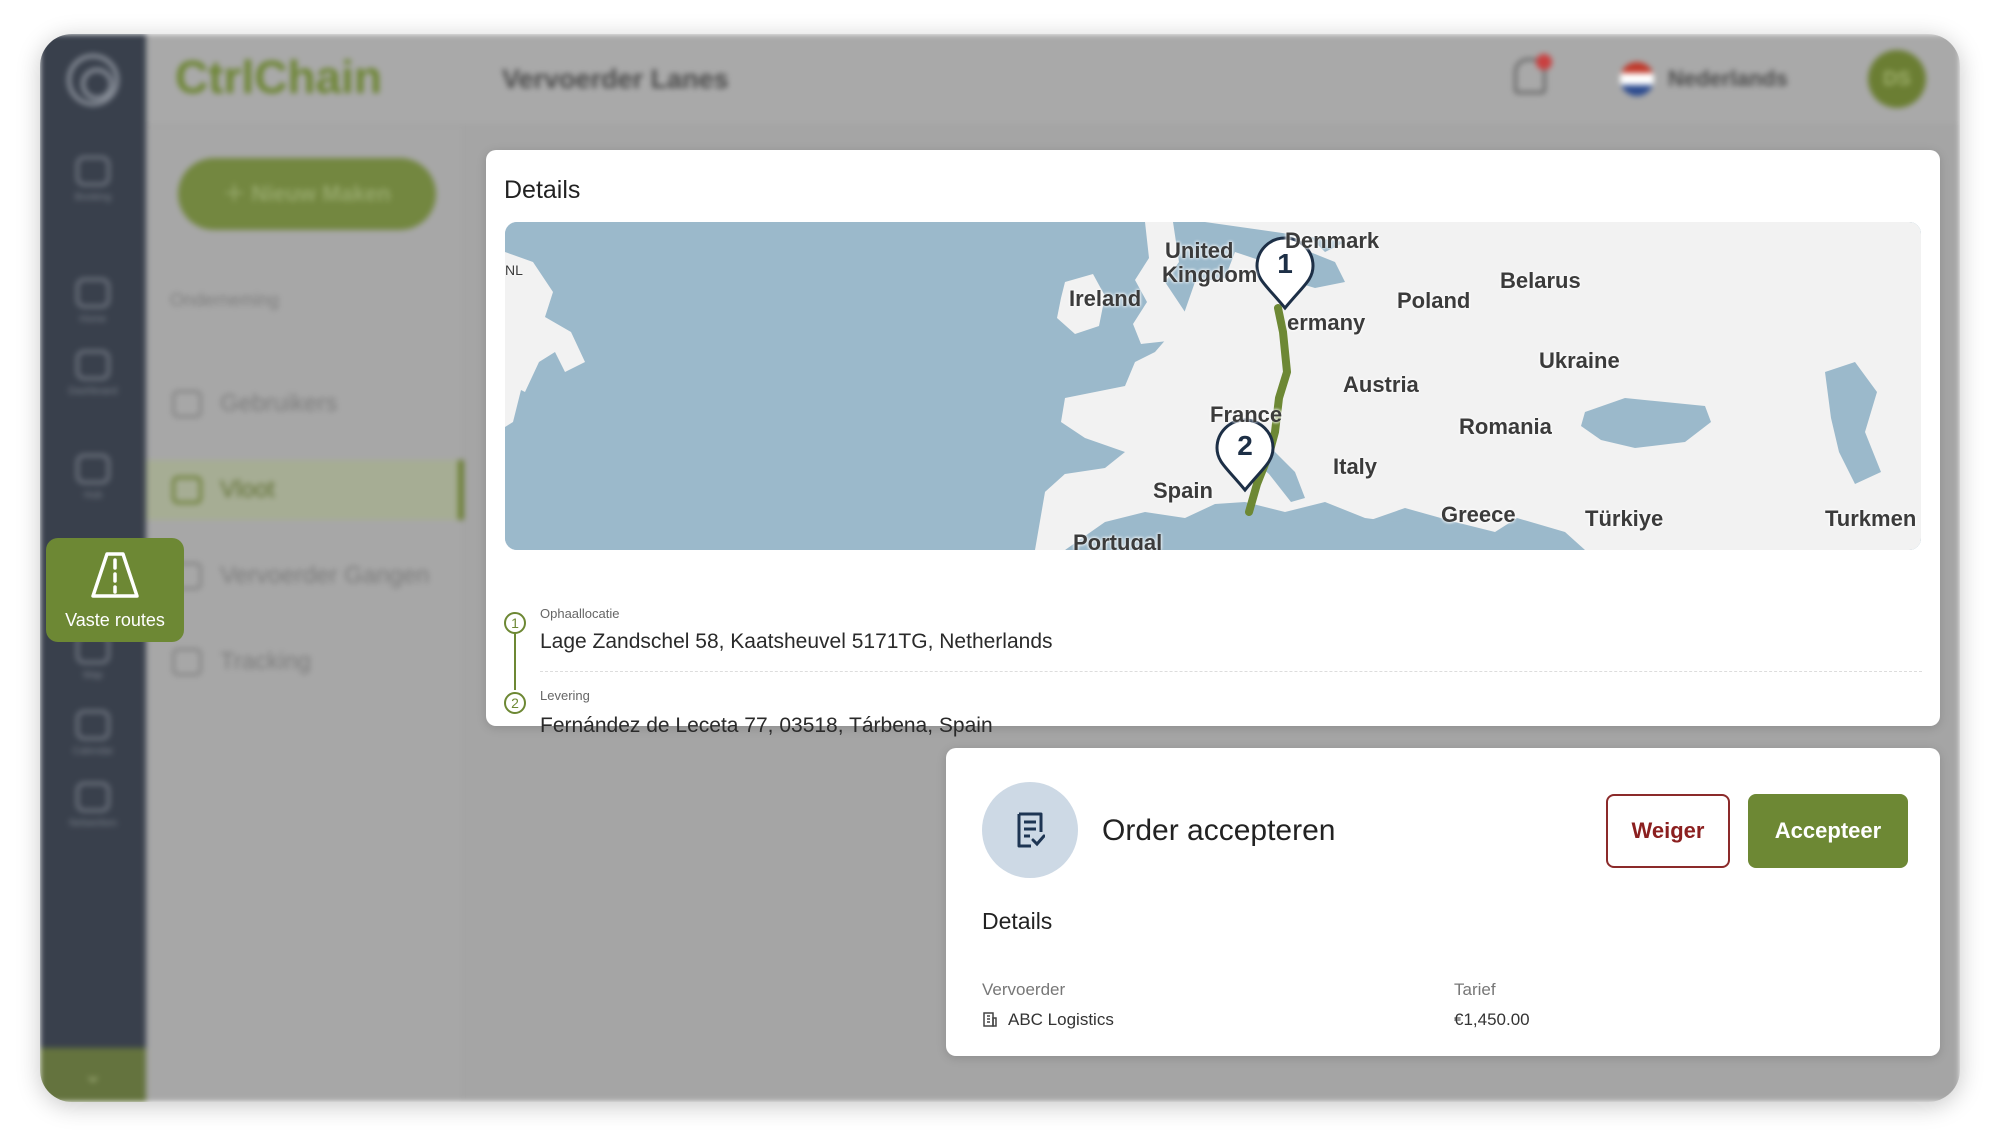 The height and width of the screenshot is (1148, 2000). I want to click on new-button-label: Nieuw Maken, so click(321, 193).